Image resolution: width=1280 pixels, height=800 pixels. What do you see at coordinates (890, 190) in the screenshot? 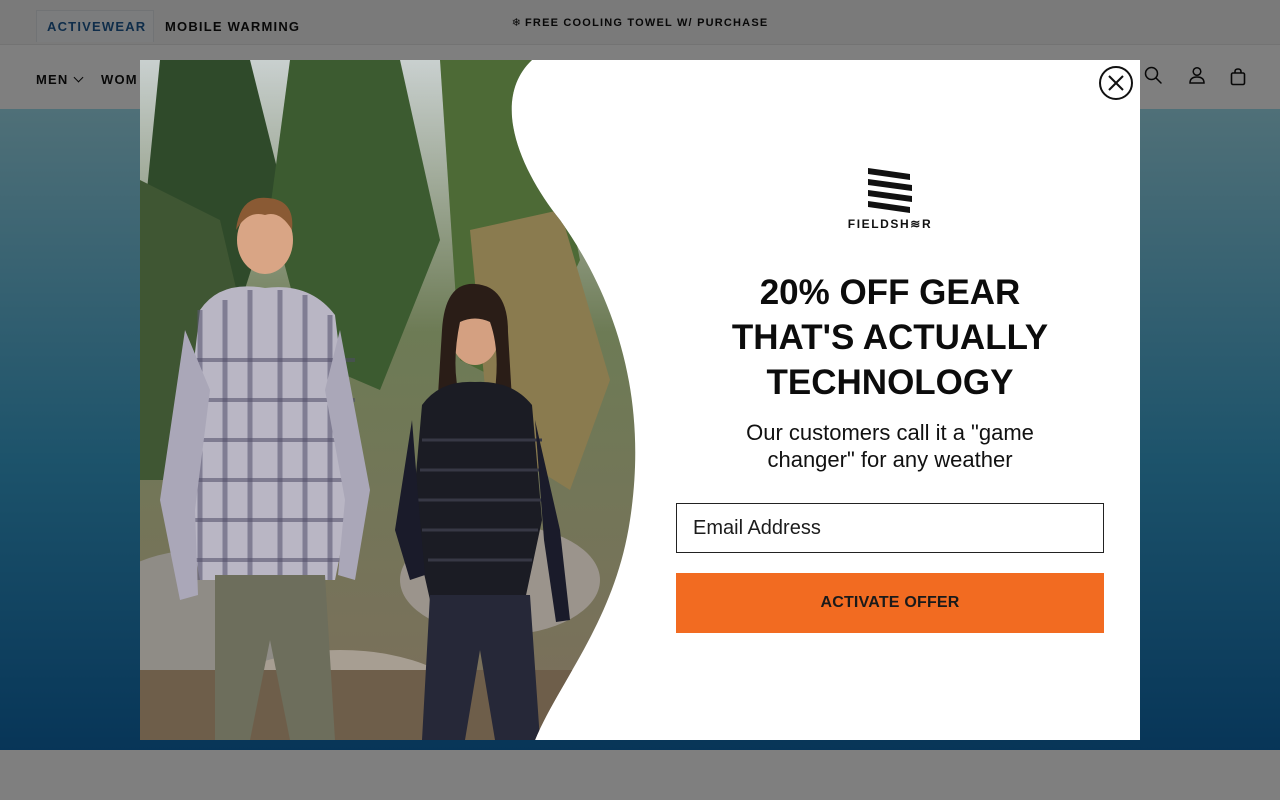
I see `fieldsheer-logo-mark-icon` at bounding box center [890, 190].